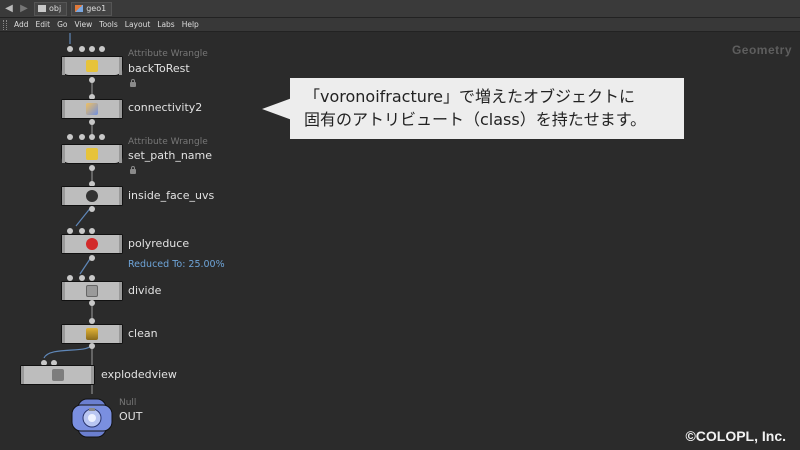 The width and height of the screenshot is (800, 450). What do you see at coordinates (171, 195) in the screenshot?
I see `node-name-label: inside_face_uvs` at bounding box center [171, 195].